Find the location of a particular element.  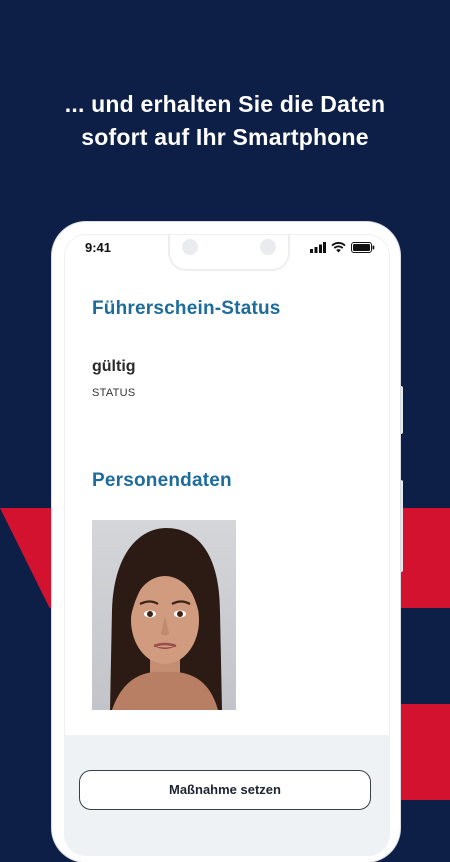

camera-sensor-icon is located at coordinates (190, 247).